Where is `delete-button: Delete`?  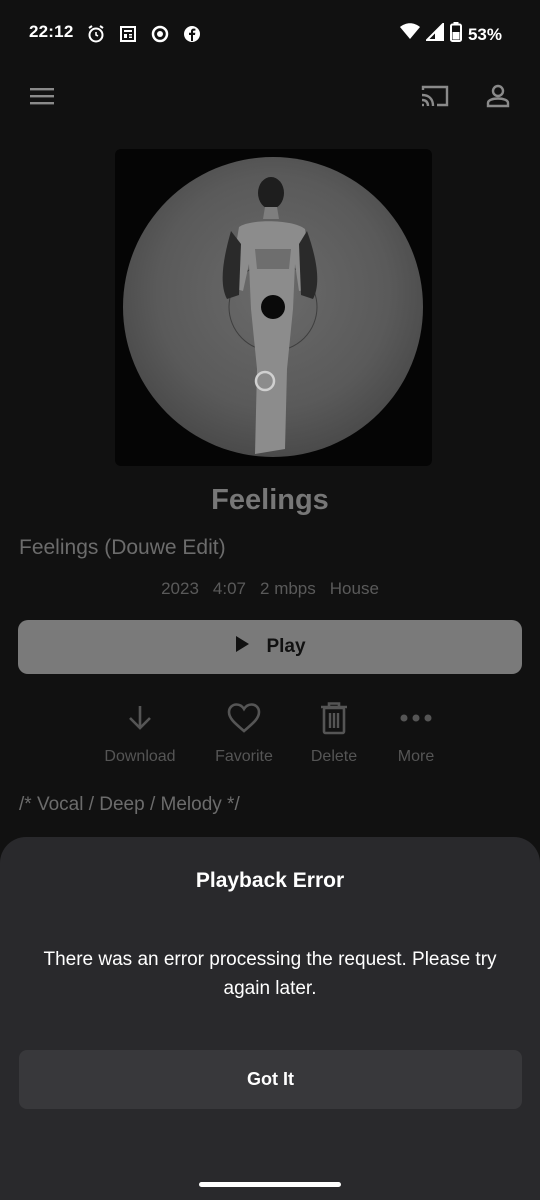 delete-button: Delete is located at coordinates (334, 733).